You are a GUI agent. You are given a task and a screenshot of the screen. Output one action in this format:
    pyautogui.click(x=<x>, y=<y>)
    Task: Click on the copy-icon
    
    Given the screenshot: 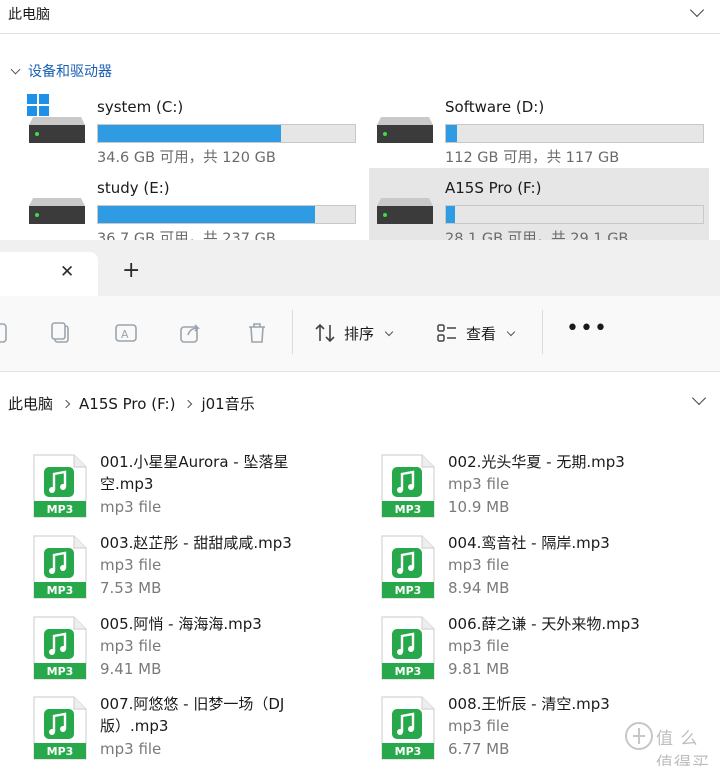 What is the action you would take?
    pyautogui.click(x=61, y=333)
    